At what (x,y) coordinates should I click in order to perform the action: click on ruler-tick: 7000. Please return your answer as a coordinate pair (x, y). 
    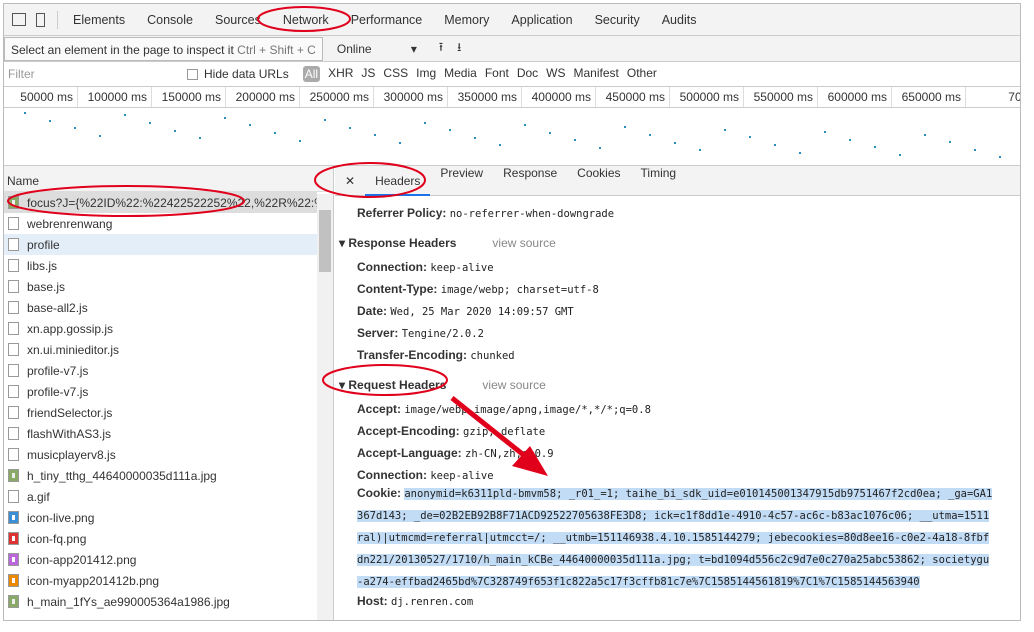
    Looking at the image, I should click on (993, 97).